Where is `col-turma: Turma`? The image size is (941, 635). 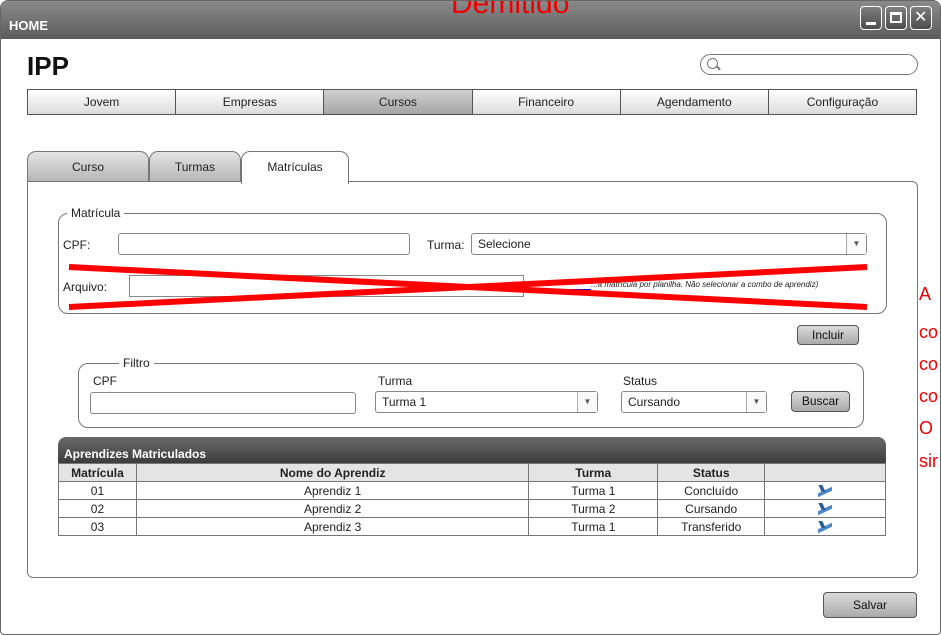 col-turma: Turma is located at coordinates (593, 472).